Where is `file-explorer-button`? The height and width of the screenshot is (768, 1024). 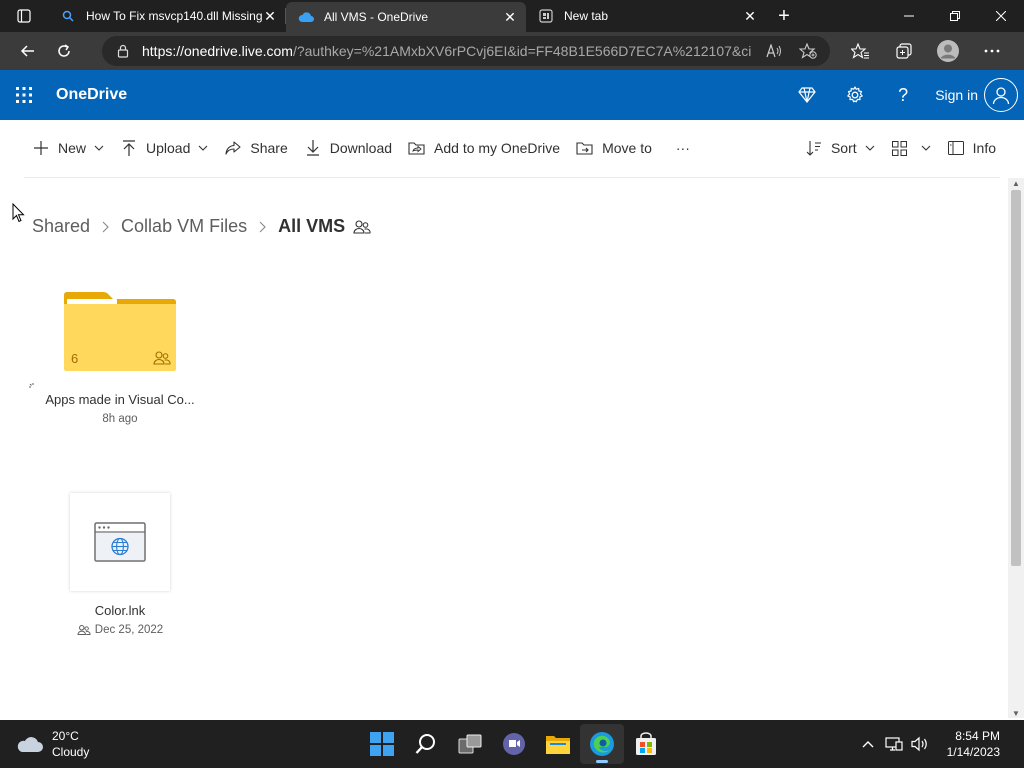 file-explorer-button is located at coordinates (558, 744).